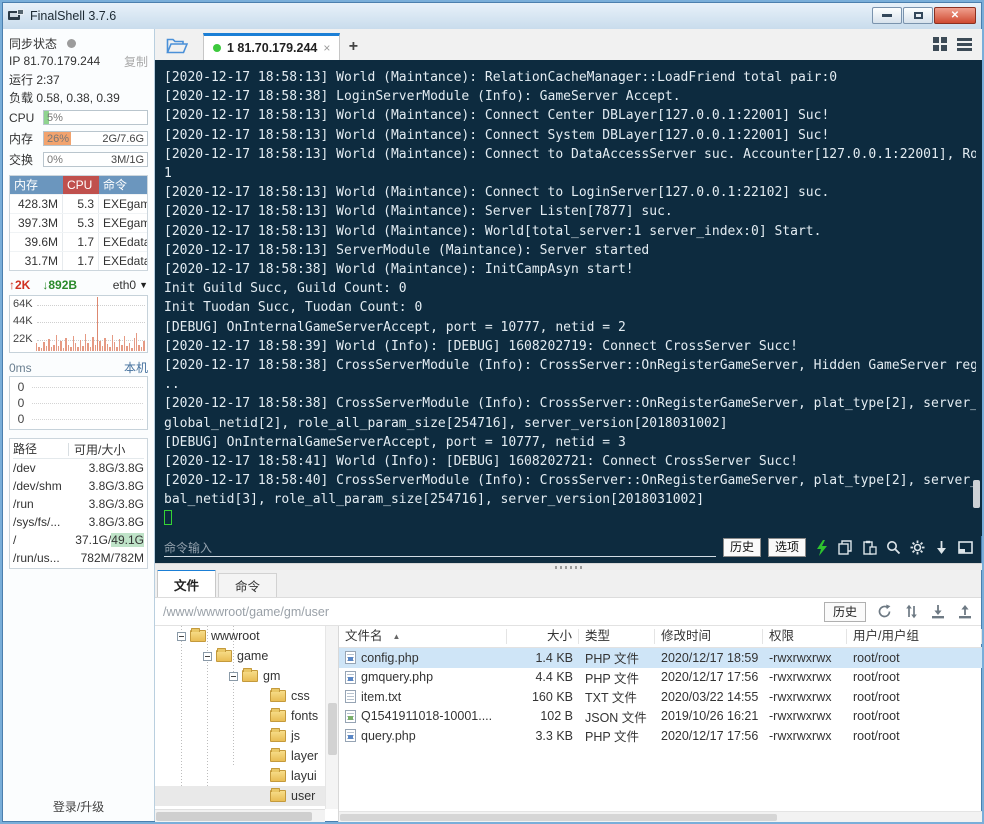 The width and height of the screenshot is (984, 824). What do you see at coordinates (177, 45) in the screenshot?
I see `open-connections-button` at bounding box center [177, 45].